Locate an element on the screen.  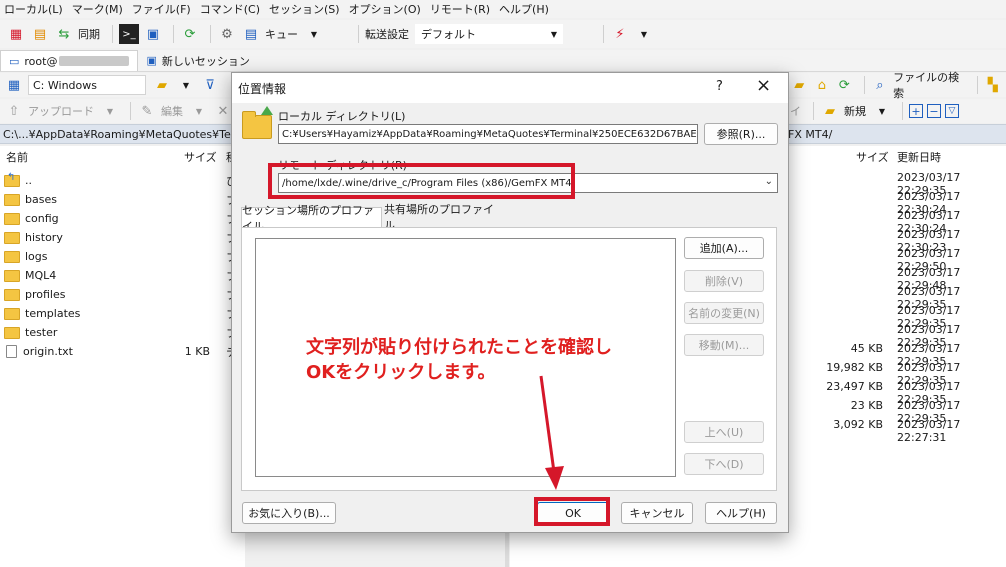
tab-session: ▭ root@ is located at coordinates (69, 60).